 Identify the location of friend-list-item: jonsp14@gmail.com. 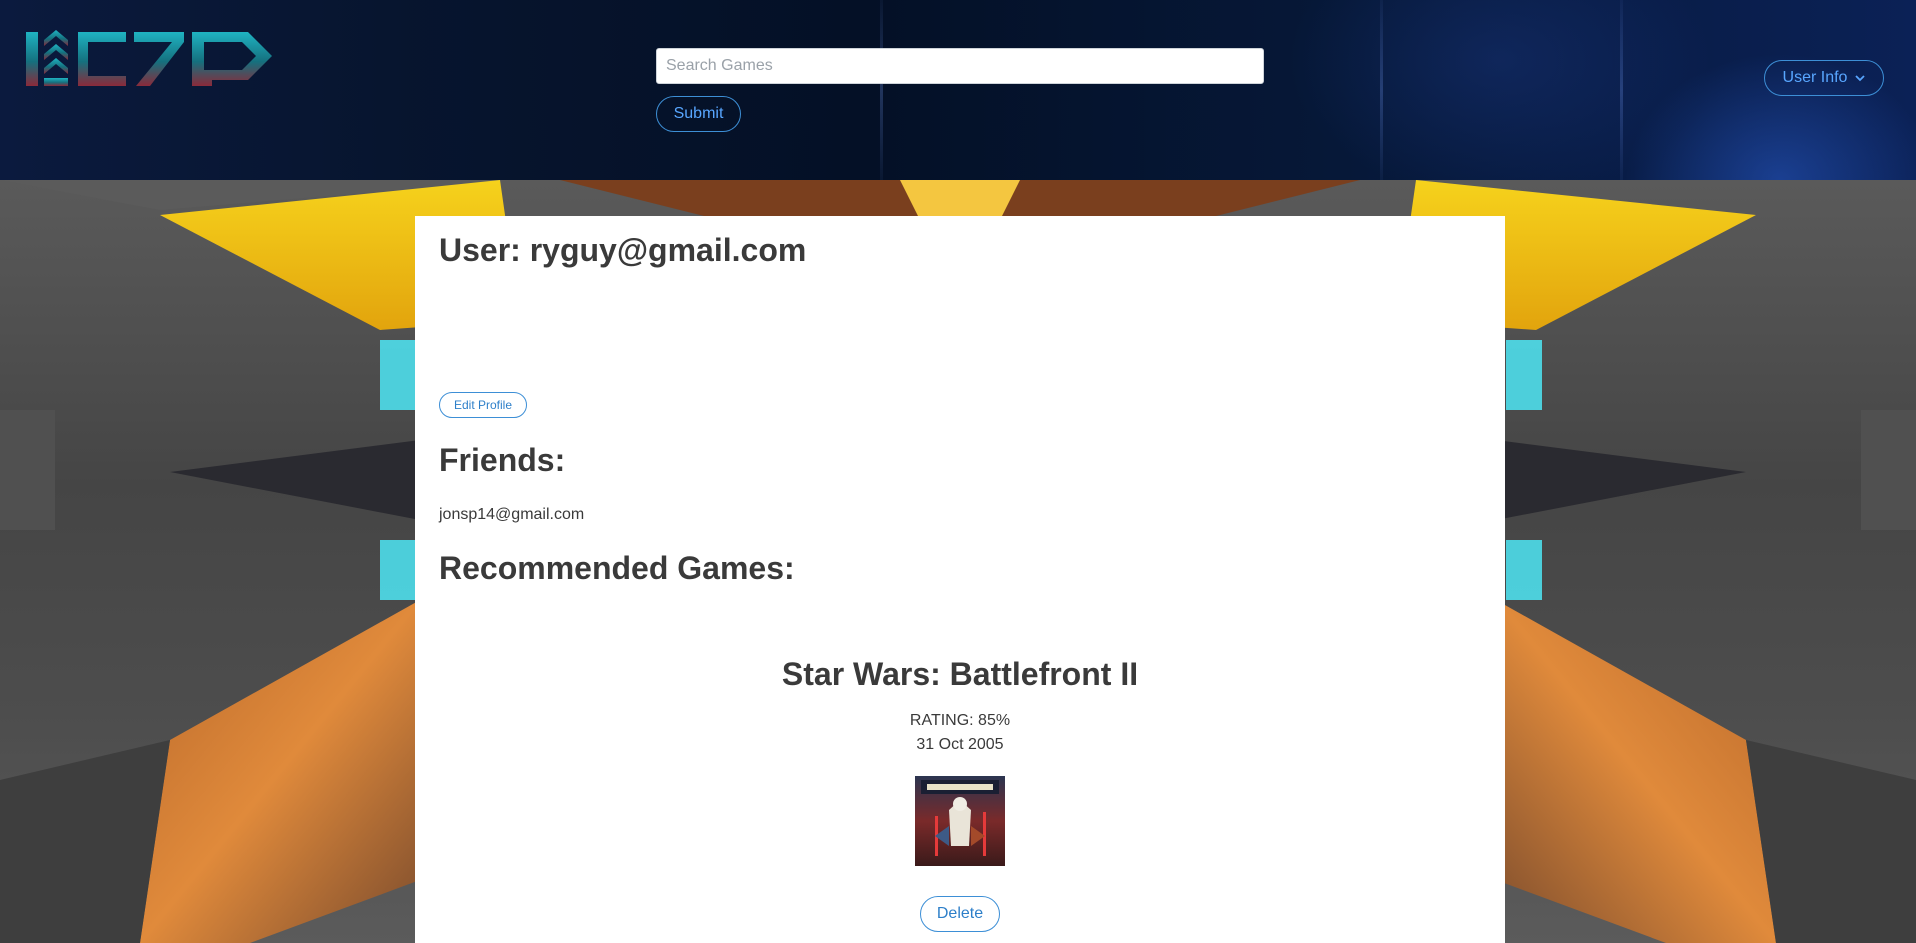
(511, 515).